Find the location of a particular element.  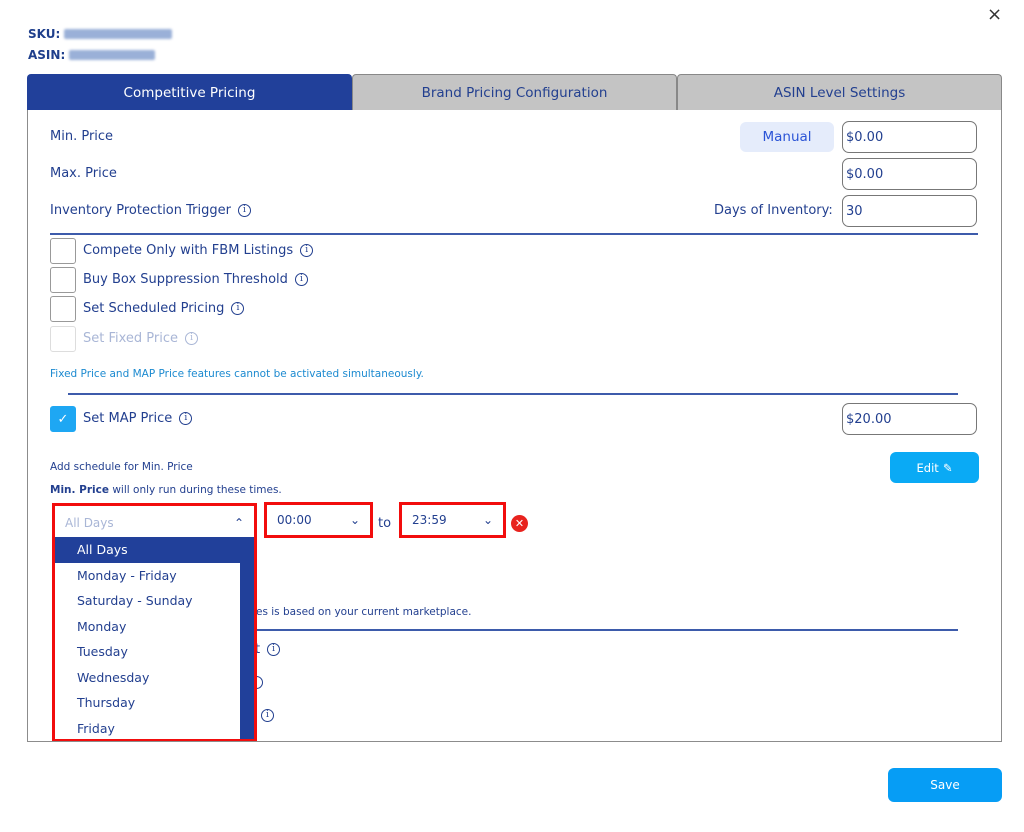

timezone-note: es is based on your current marketplace. is located at coordinates (364, 612).